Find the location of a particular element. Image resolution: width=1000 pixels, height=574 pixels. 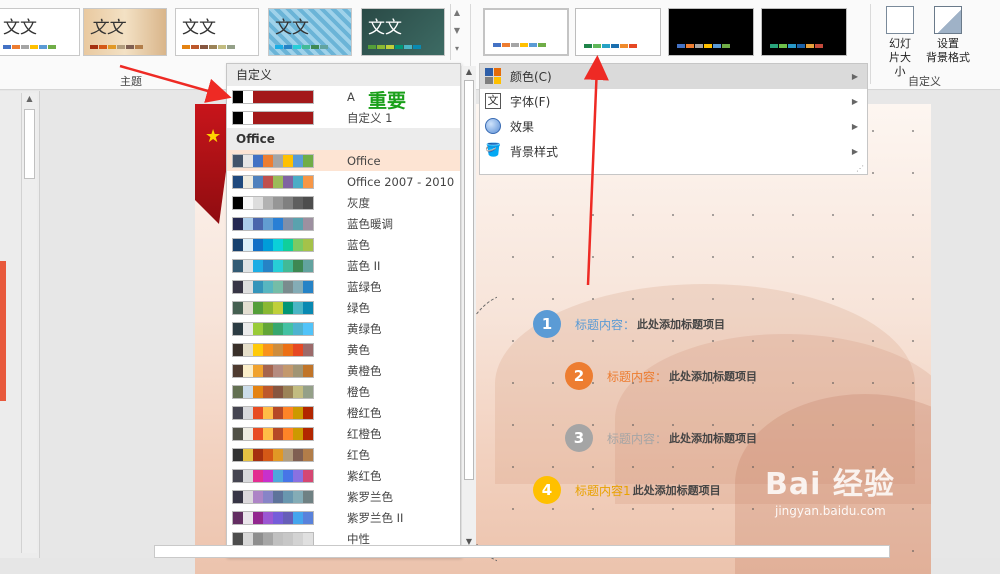

office-color-scheme-row: 蓝色 II is located at coordinates (343, 265).